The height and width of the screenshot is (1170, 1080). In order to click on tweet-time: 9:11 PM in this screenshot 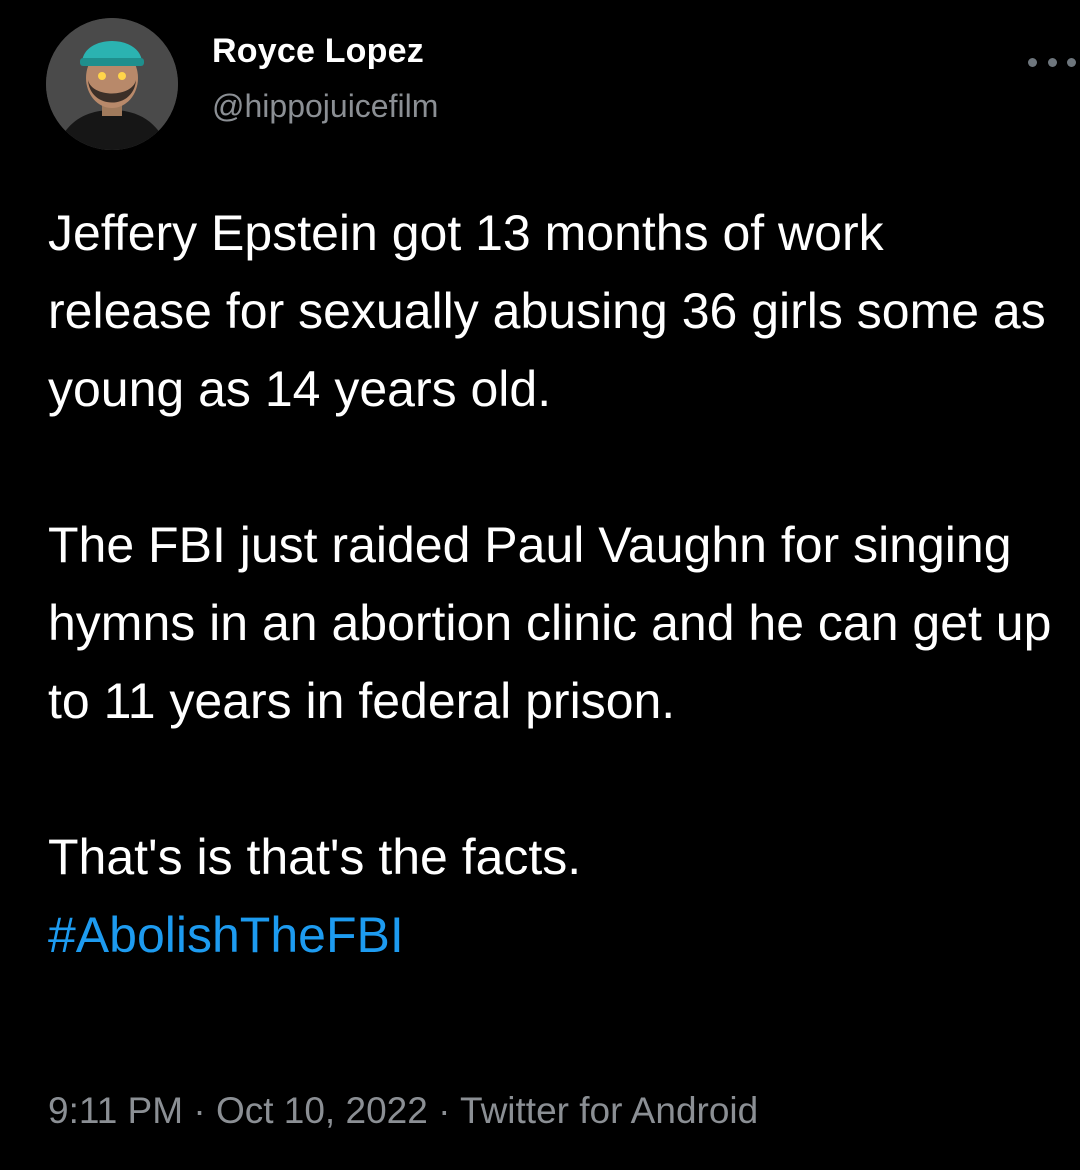, I will do `click(115, 1110)`.